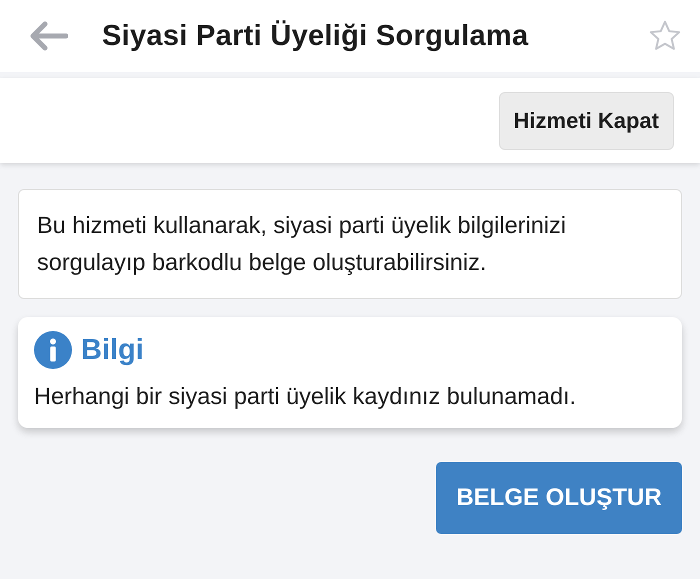 This screenshot has width=700, height=579. Describe the element at coordinates (559, 498) in the screenshot. I see `create-document-button: BELGE OLUŞTUR` at that location.